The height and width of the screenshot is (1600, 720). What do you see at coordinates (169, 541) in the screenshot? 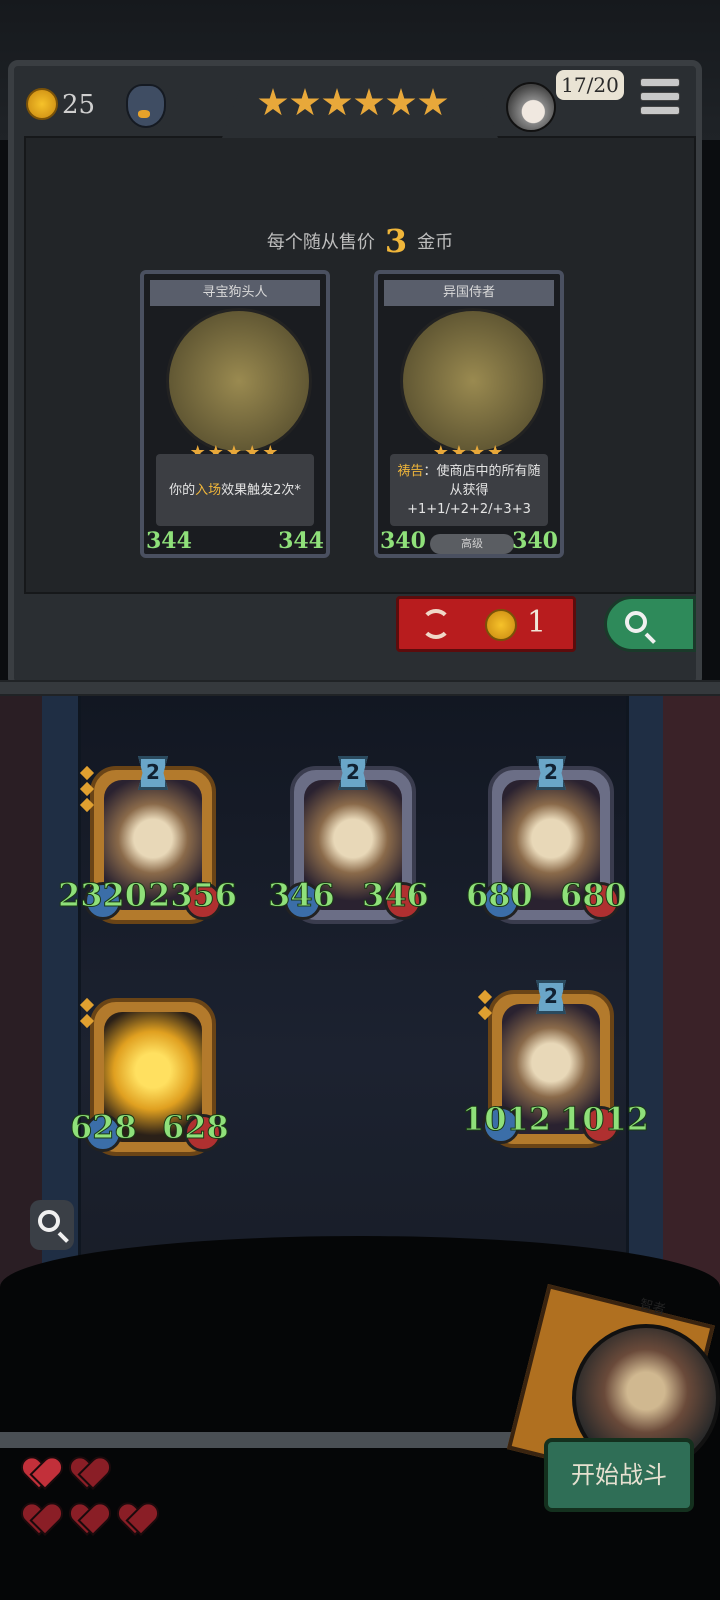
I see `card-attack: 344` at bounding box center [169, 541].